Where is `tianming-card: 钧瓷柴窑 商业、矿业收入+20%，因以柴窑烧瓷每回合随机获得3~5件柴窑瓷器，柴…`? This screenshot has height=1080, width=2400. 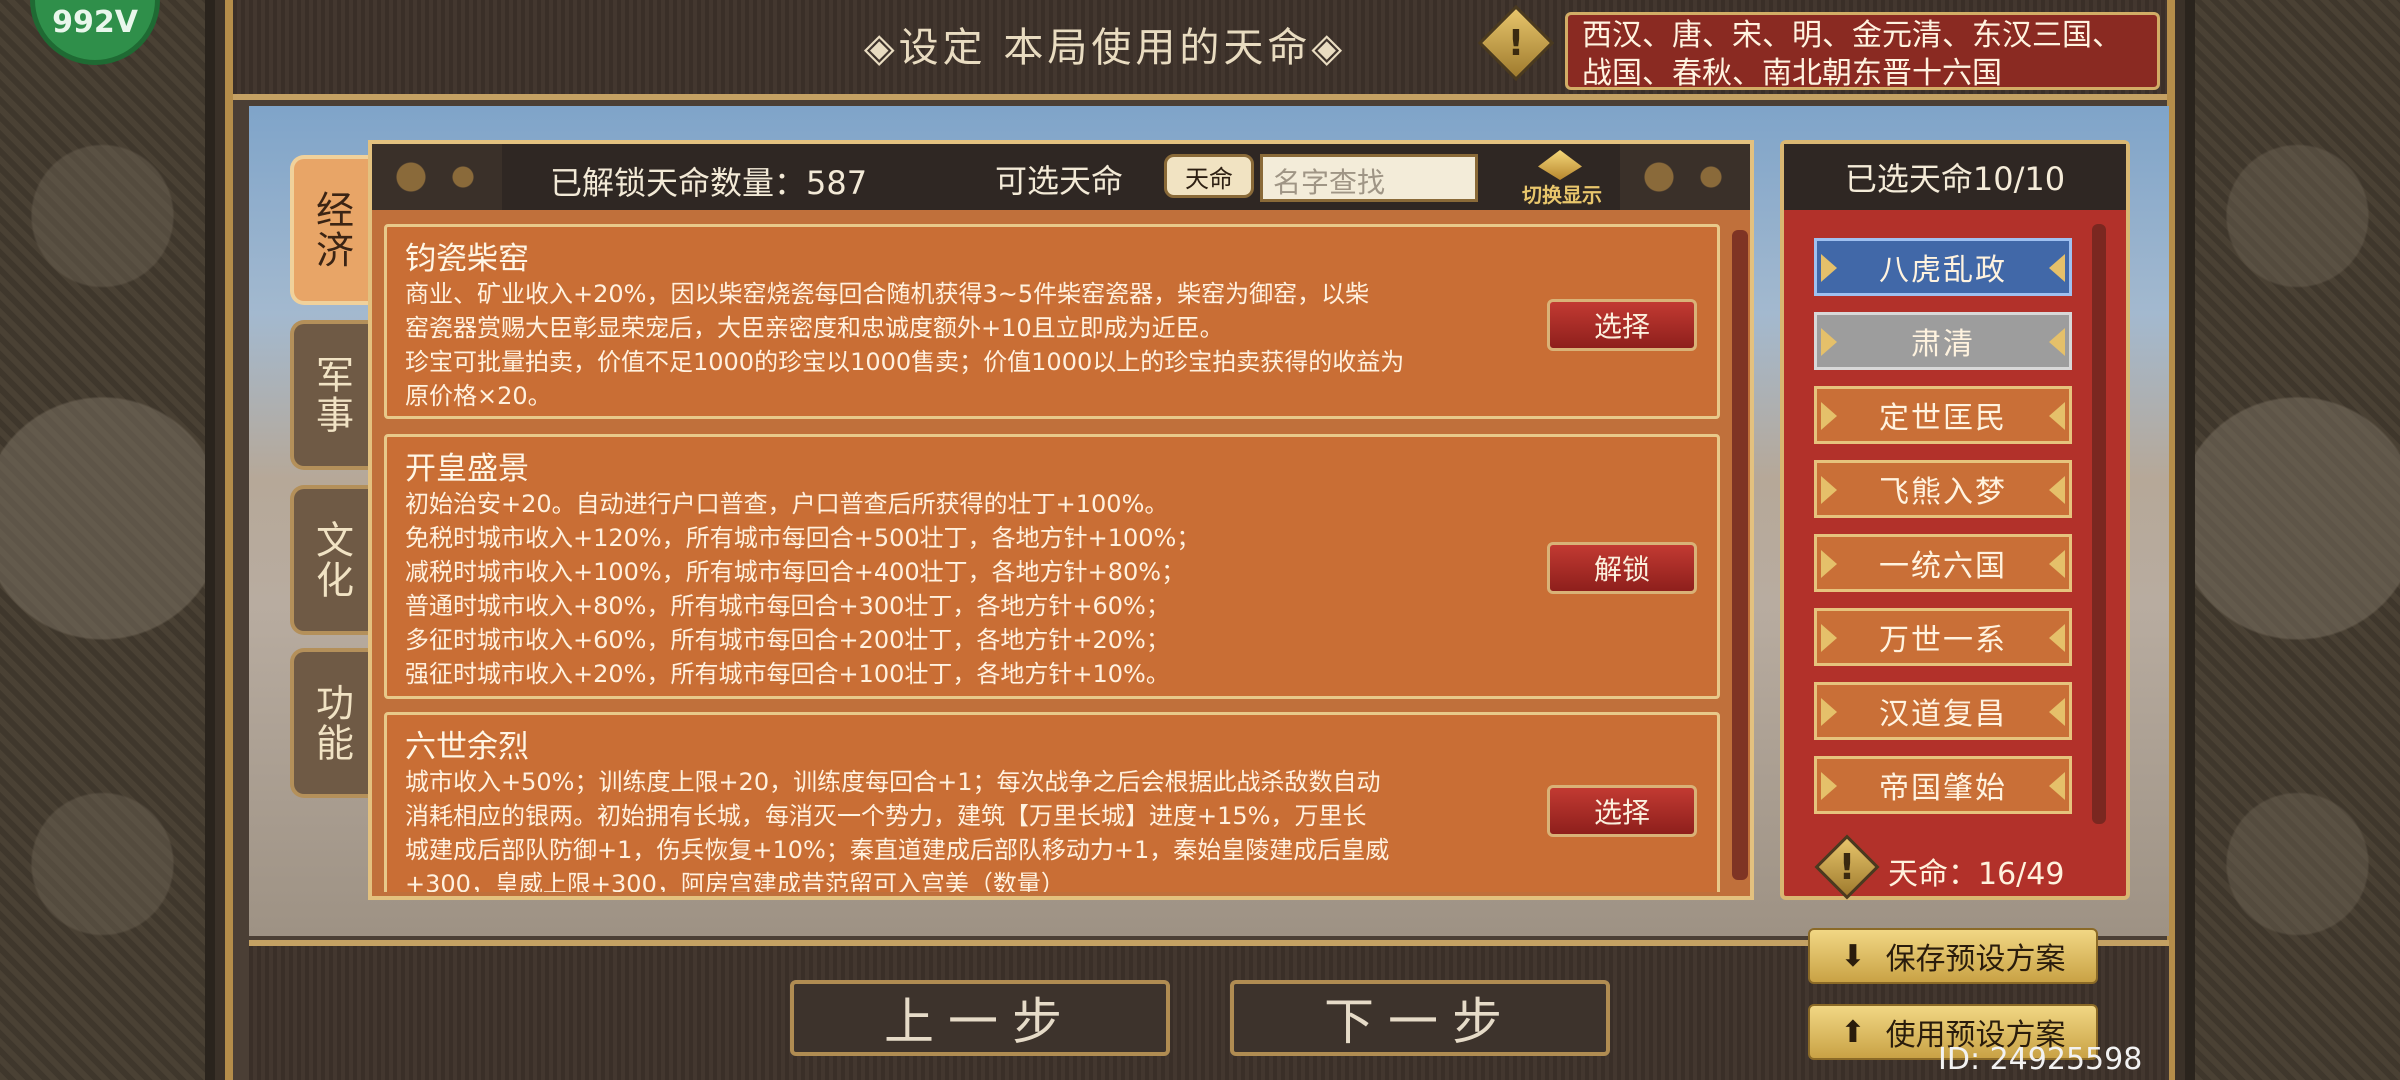
tianming-card: 钧瓷柴窑 商业、矿业收入+20%，因以柴窑烧瓷每回合随机获得3~5件柴窑瓷器，柴… is located at coordinates (1052, 321).